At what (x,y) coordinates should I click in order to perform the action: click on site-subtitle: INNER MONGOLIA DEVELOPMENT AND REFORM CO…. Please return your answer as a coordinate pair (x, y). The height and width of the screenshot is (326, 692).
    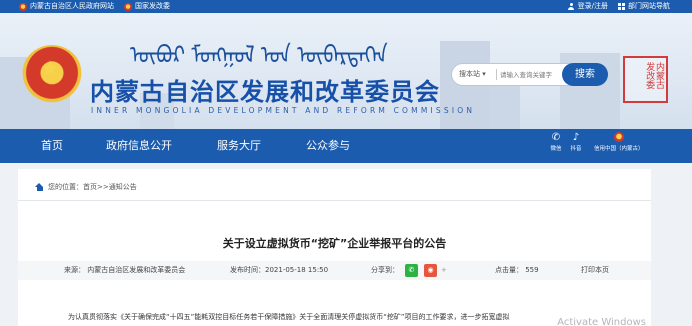
    Looking at the image, I should click on (283, 110).